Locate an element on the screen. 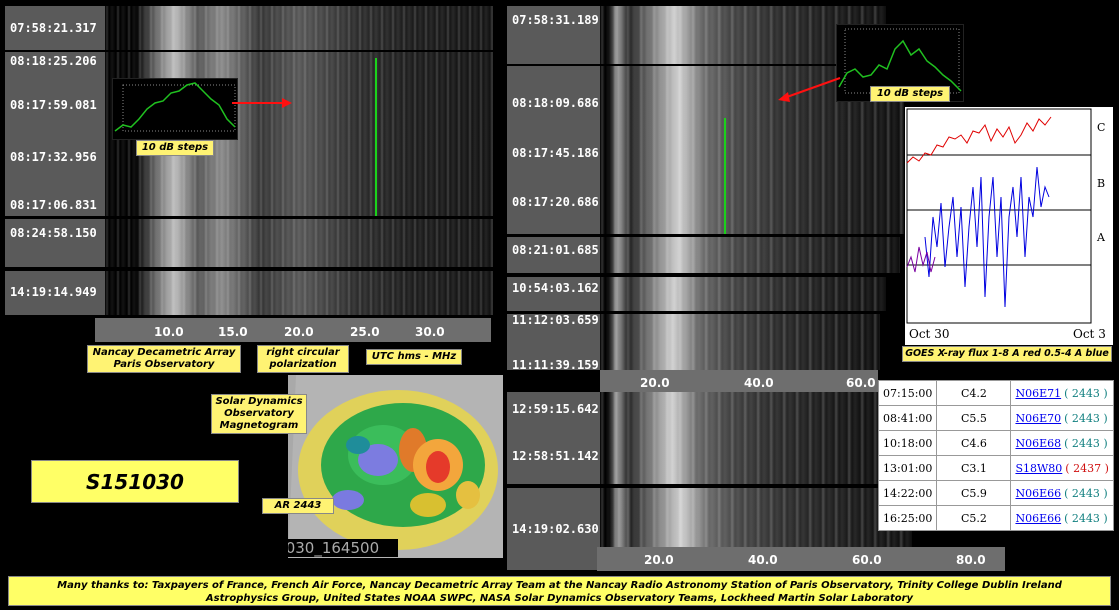 This screenshot has height=610, width=1119. goes-xray-chart: C B A Oct 30 Oct 3 is located at coordinates (1009, 226).